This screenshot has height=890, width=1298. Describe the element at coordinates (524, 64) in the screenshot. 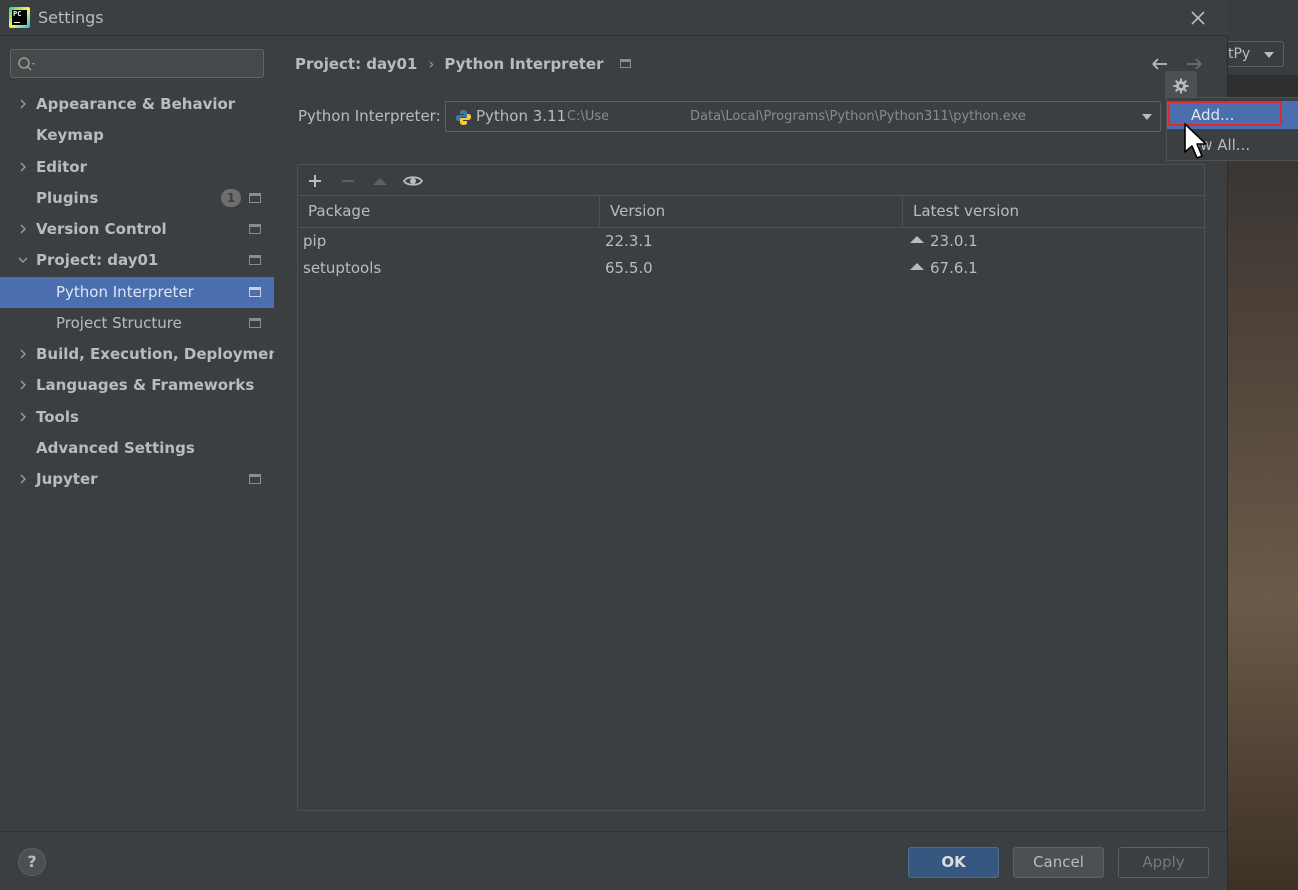

I see `breadcrumb-current: Python Interpreter` at that location.